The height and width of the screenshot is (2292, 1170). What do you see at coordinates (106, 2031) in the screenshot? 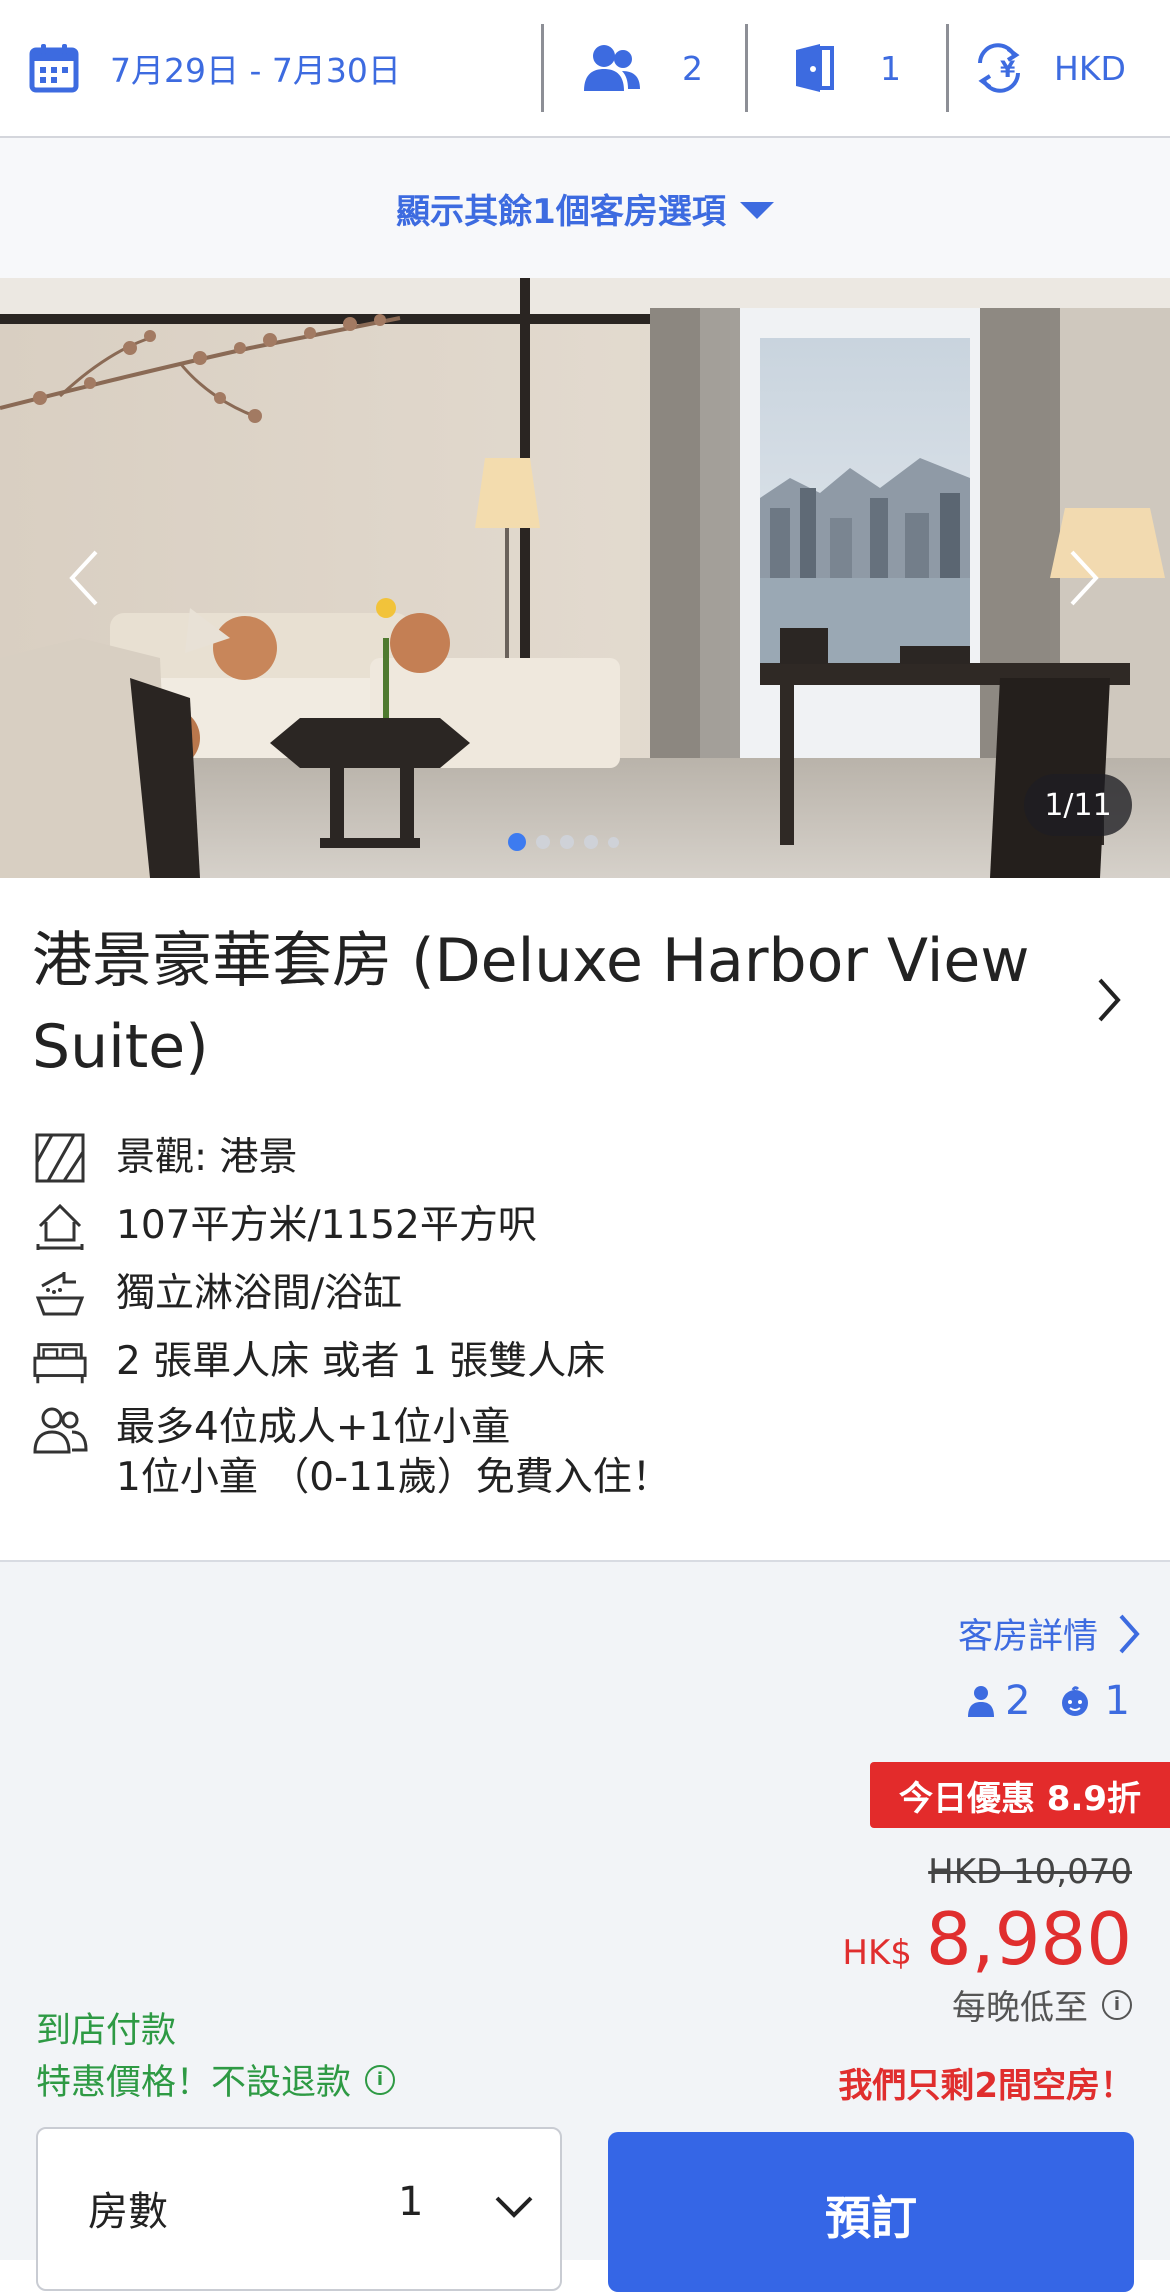
I see `pay-at-hotel-label: 到店付款` at bounding box center [106, 2031].